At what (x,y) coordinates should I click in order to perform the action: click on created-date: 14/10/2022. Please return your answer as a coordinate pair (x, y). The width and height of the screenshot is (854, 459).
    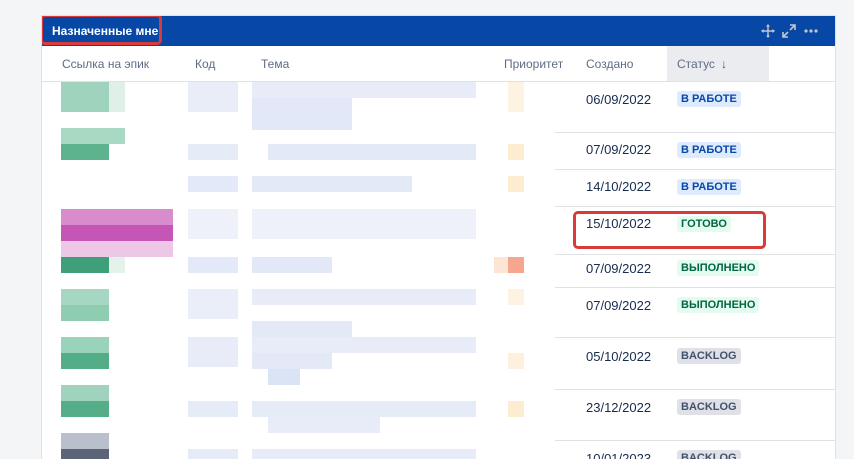
    Looking at the image, I should click on (619, 186).